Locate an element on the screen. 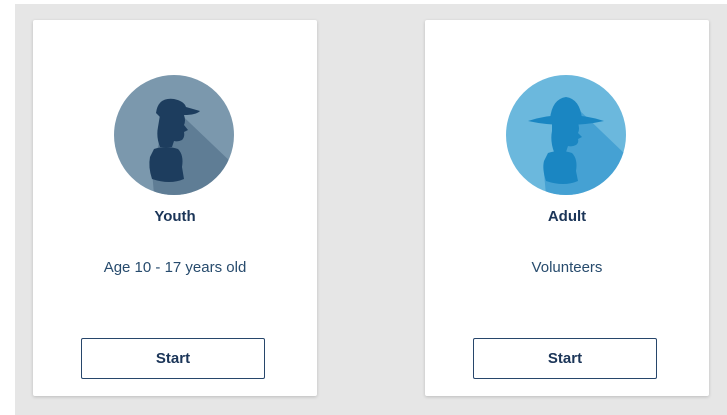 This screenshot has height=415, width=727. card-subtitle: Volunteers is located at coordinates (567, 267).